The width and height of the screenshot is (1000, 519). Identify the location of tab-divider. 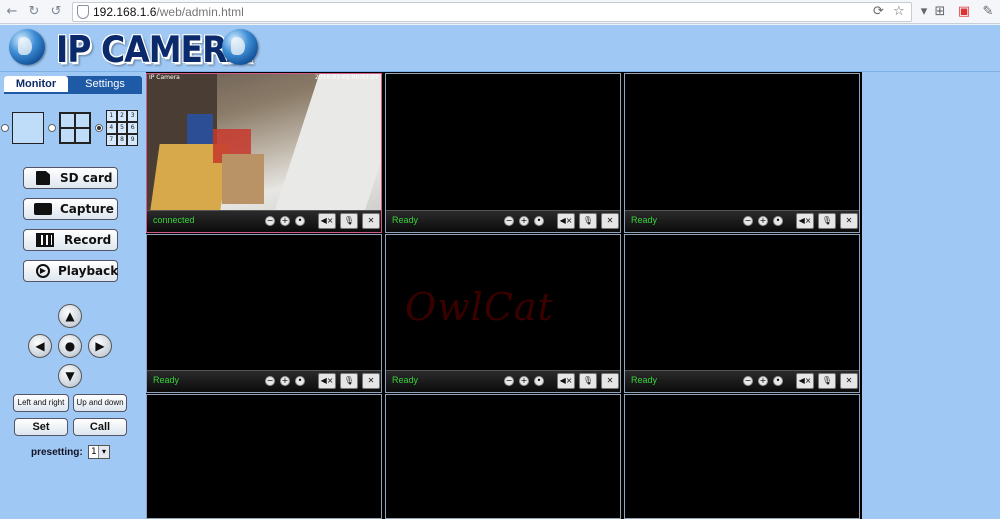
(73, 93).